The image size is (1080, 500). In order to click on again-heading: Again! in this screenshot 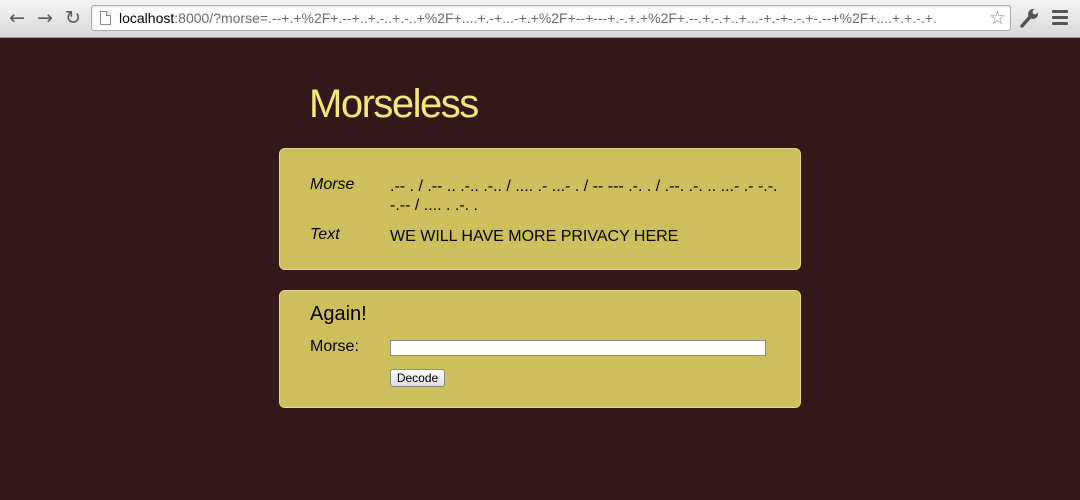, I will do `click(338, 314)`.